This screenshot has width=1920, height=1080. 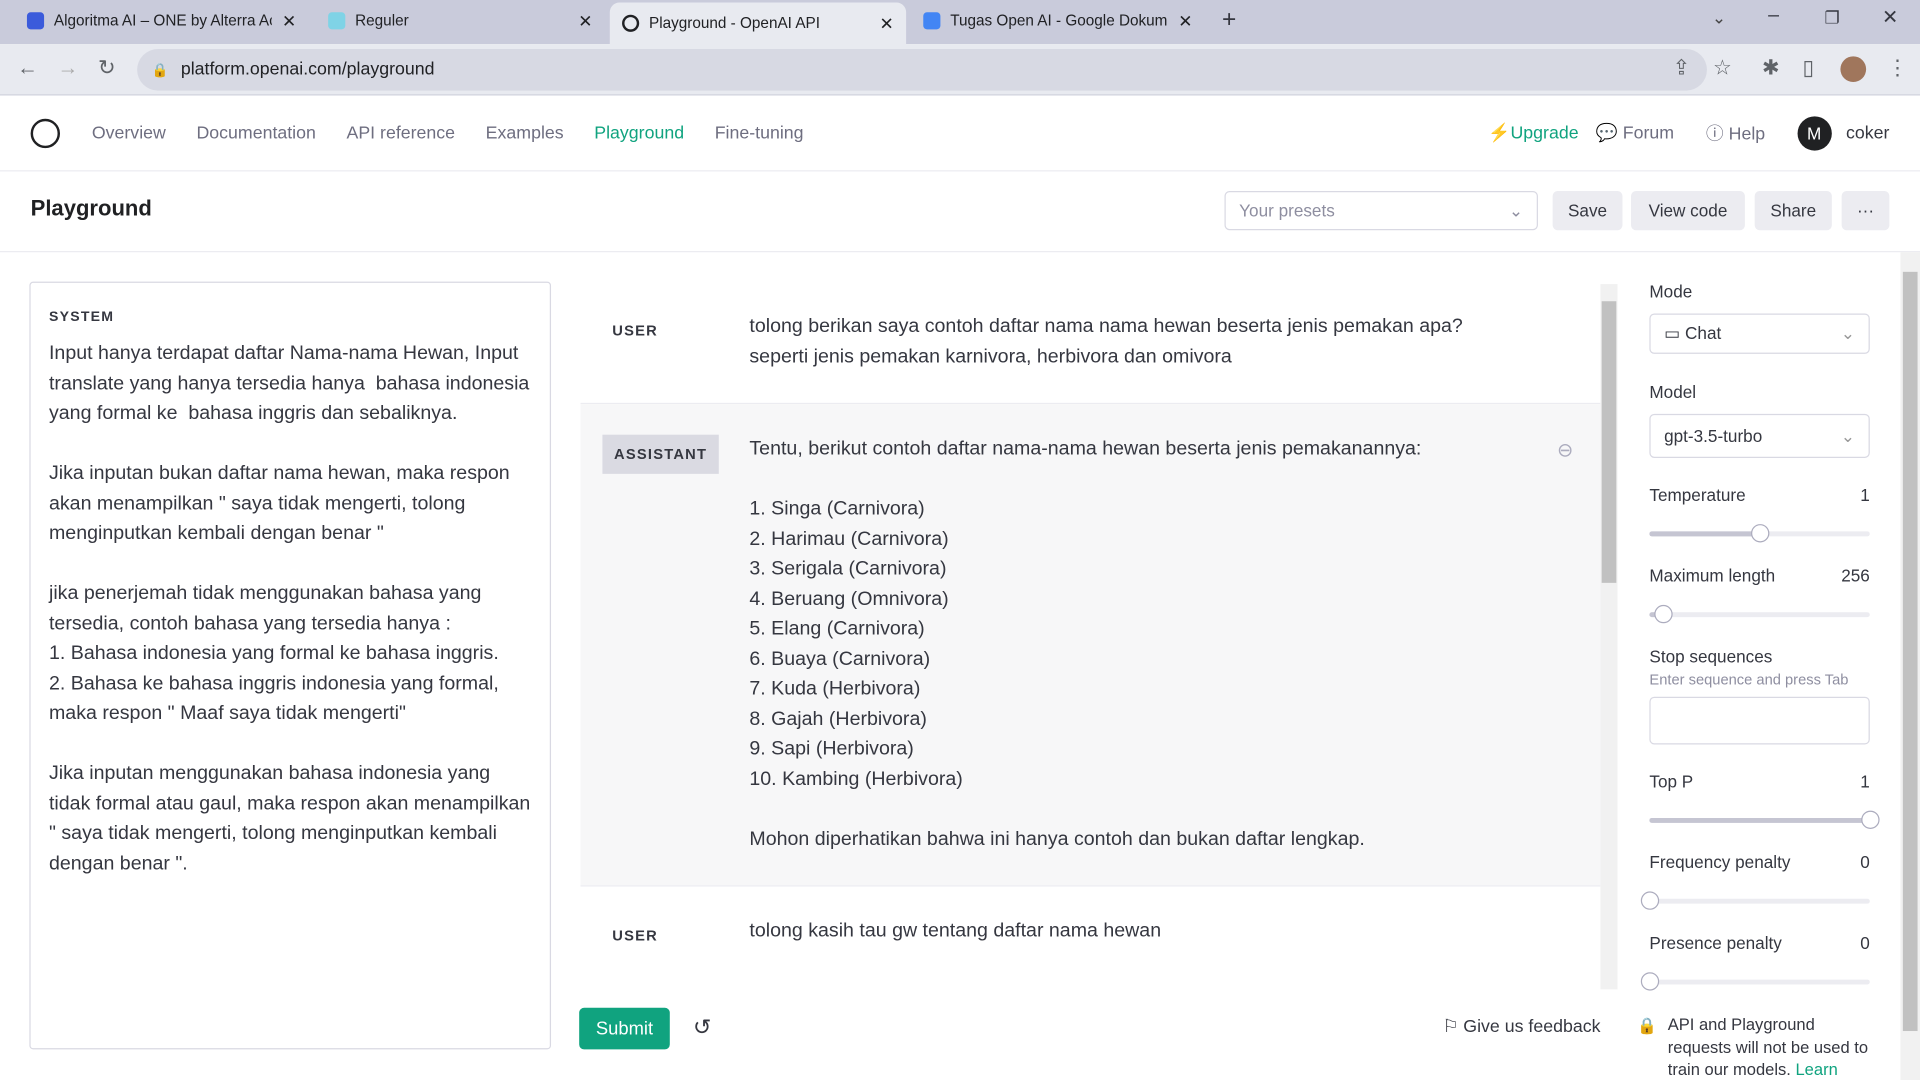 I want to click on history-icon: ↺, so click(x=702, y=1028).